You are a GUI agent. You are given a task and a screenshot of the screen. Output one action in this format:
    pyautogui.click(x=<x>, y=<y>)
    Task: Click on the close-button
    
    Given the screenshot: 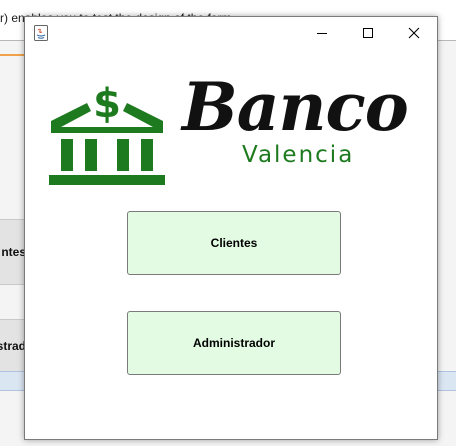 What is the action you would take?
    pyautogui.click(x=414, y=33)
    